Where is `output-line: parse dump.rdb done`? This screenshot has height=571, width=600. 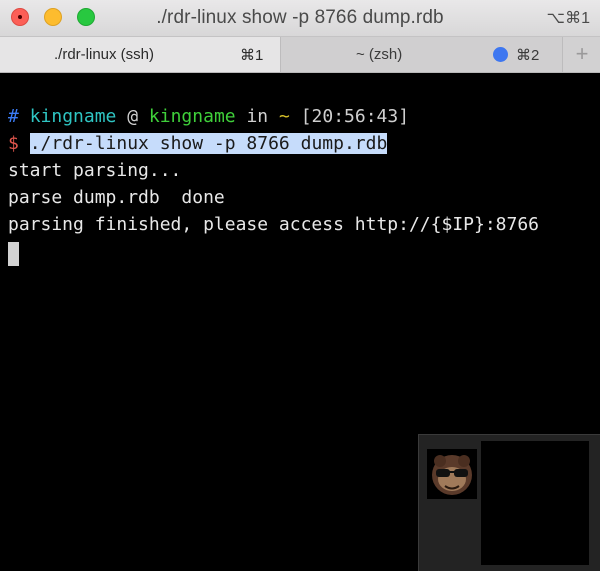 output-line: parse dump.rdb done is located at coordinates (116, 197).